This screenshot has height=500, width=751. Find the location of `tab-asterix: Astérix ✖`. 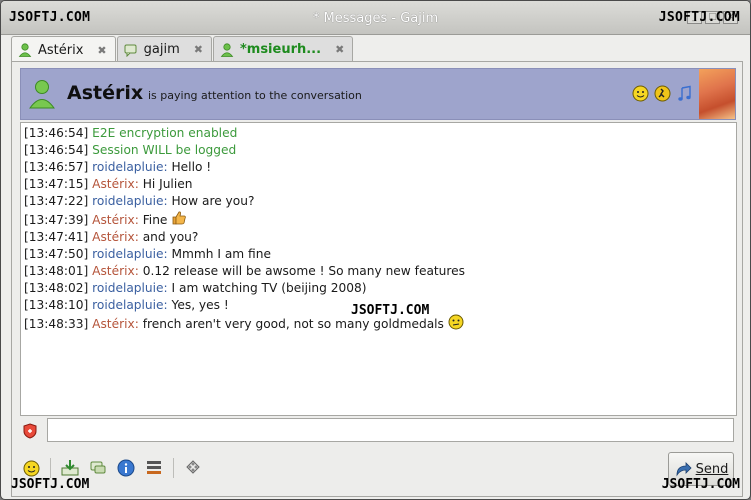

tab-asterix: Astérix ✖ is located at coordinates (63, 49).